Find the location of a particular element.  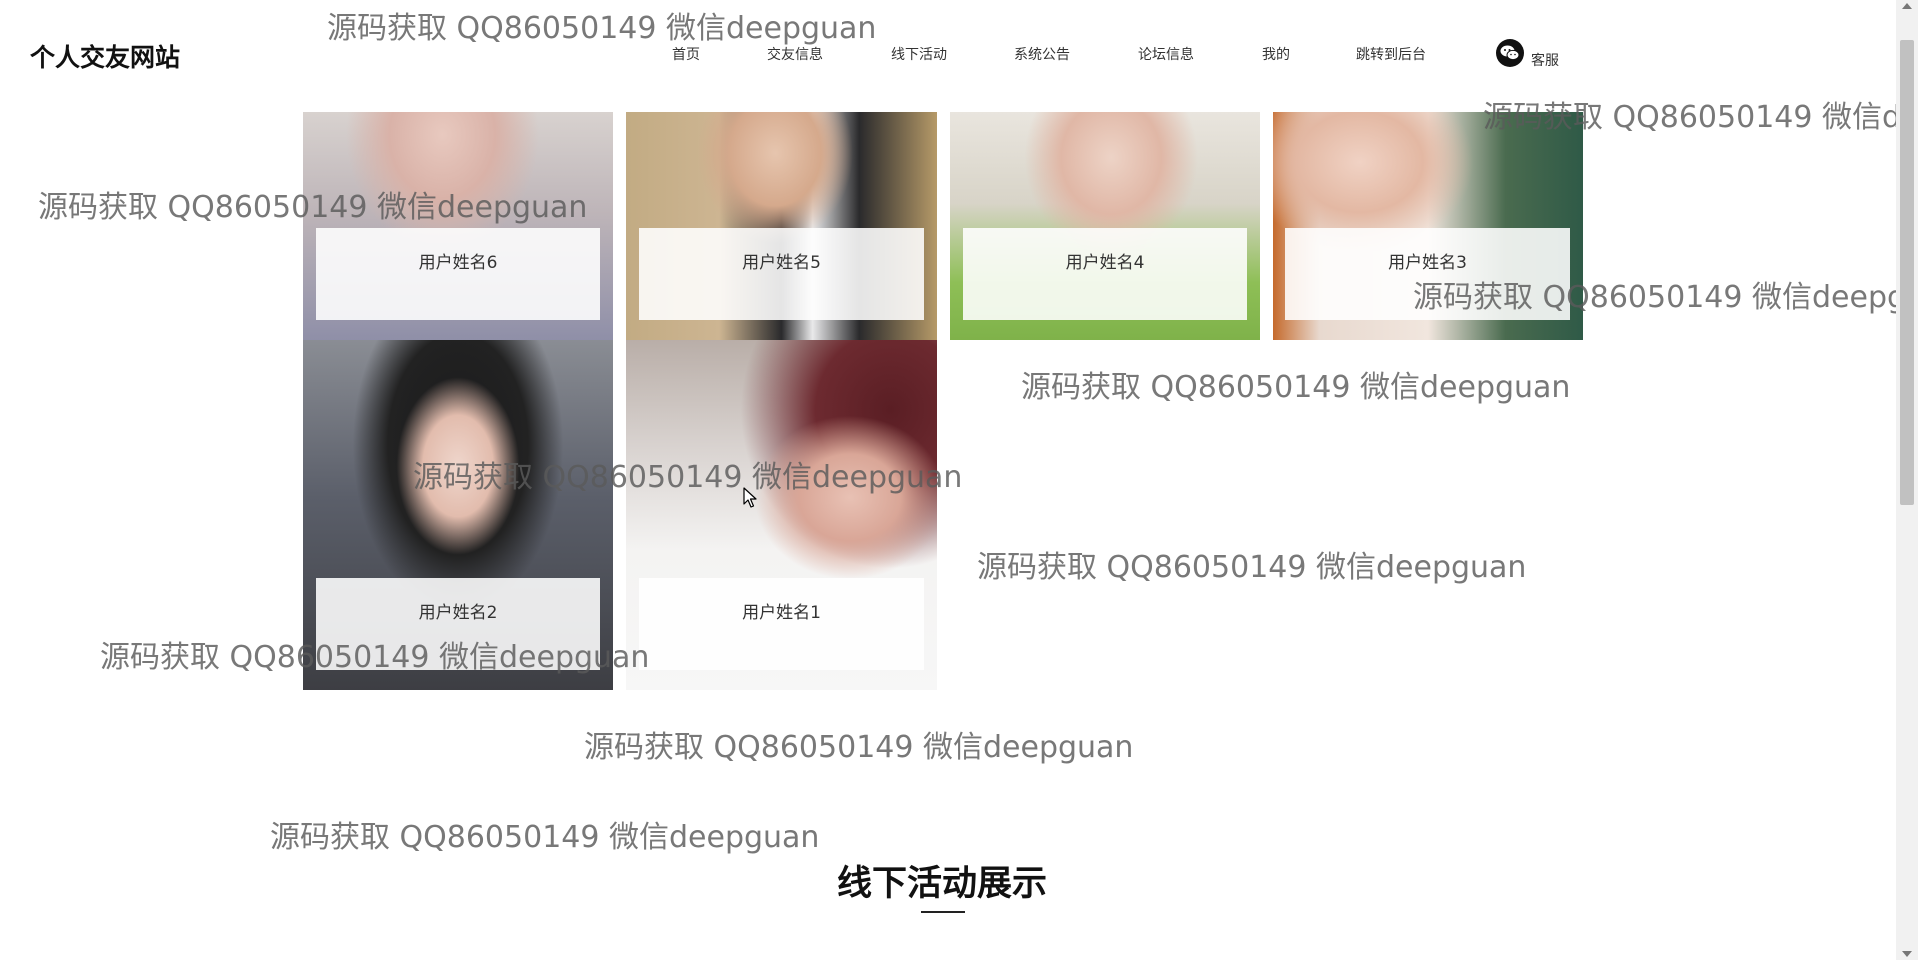

mouse-cursor-icon is located at coordinates (750, 500).